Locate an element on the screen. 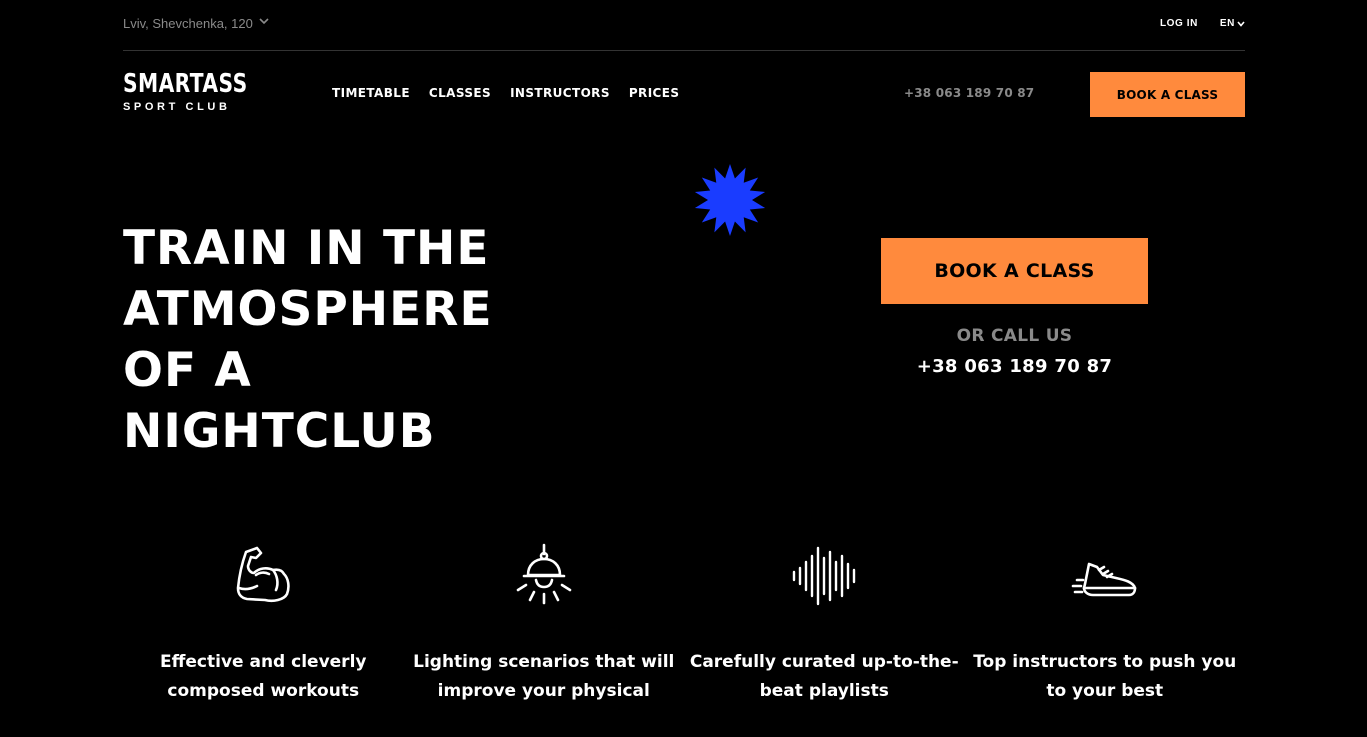  hero-book-button: BOOK A CLASS is located at coordinates (1014, 271).